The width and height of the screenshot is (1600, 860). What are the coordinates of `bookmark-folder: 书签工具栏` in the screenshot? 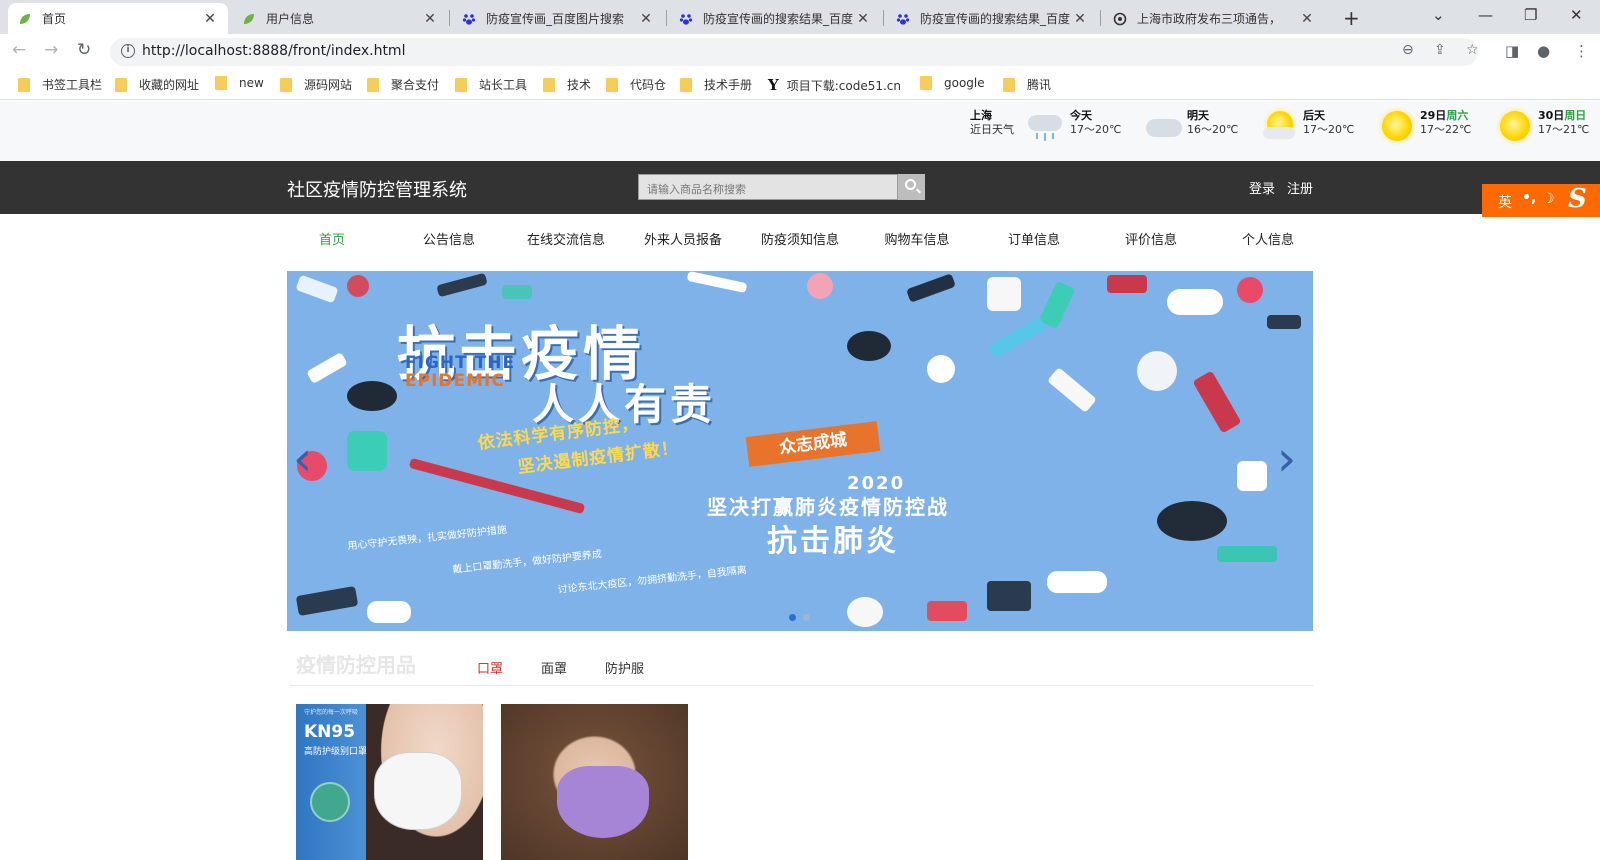 It's located at (60, 84).